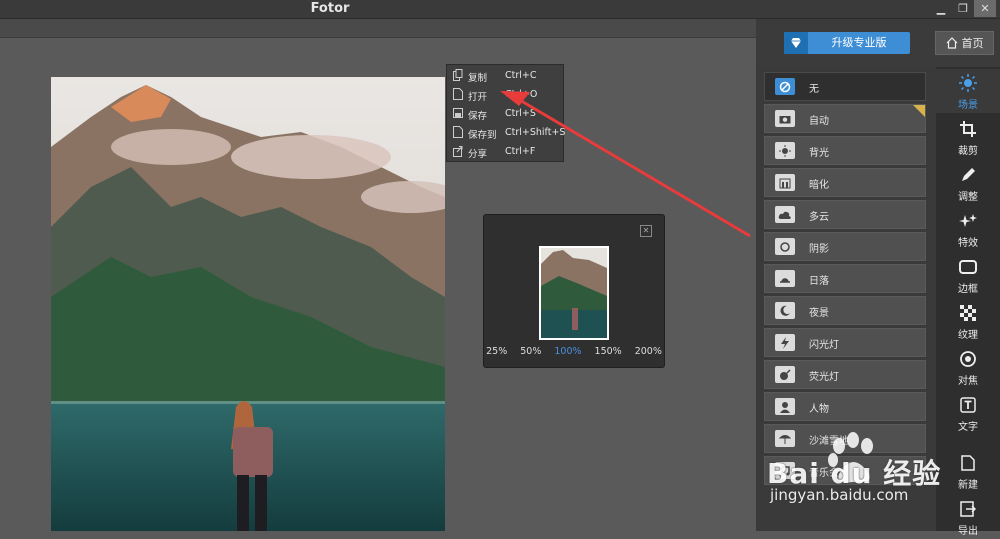 This screenshot has width=1000, height=539. I want to click on tool-focus: 对焦, so click(968, 367).